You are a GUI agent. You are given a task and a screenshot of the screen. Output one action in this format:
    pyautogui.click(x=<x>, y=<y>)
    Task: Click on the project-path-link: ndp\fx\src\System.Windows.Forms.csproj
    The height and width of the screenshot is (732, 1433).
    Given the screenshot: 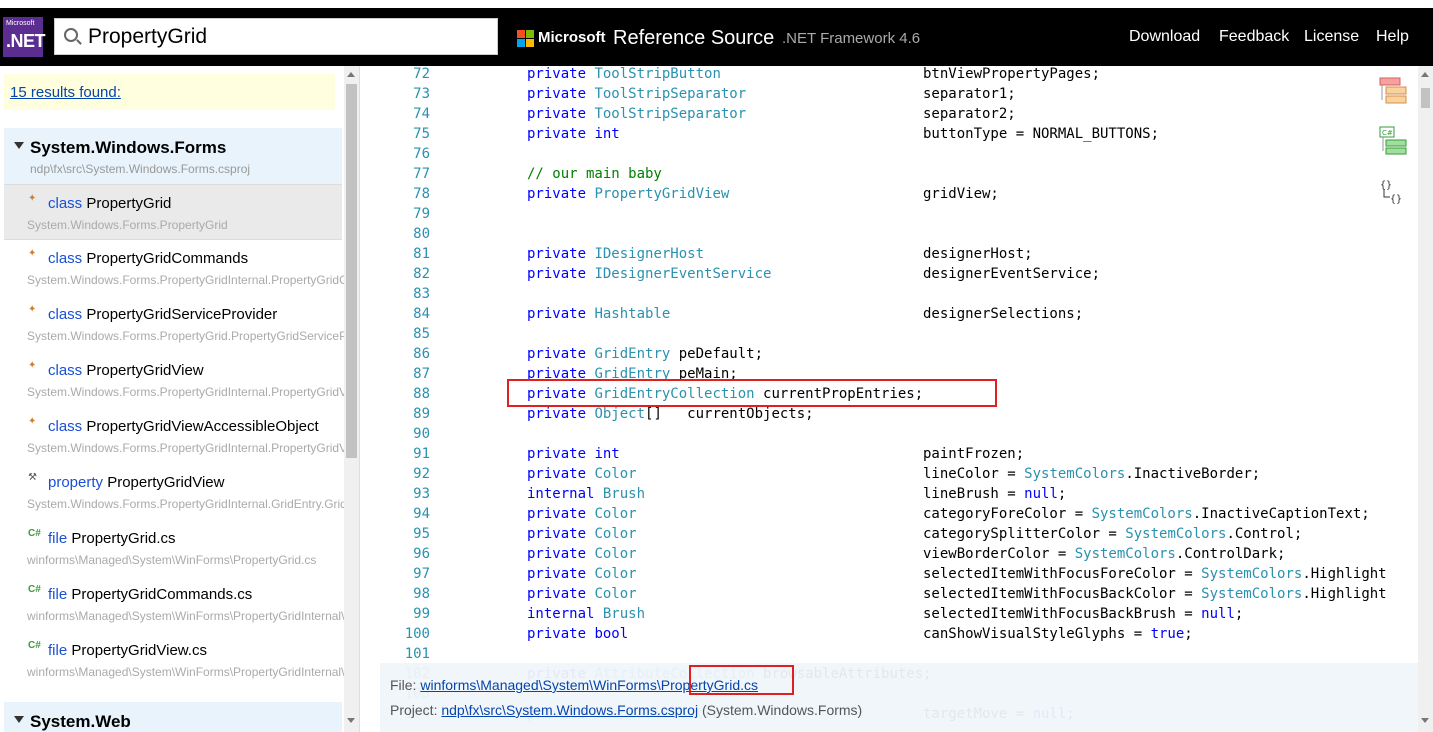 What is the action you would take?
    pyautogui.click(x=569, y=710)
    